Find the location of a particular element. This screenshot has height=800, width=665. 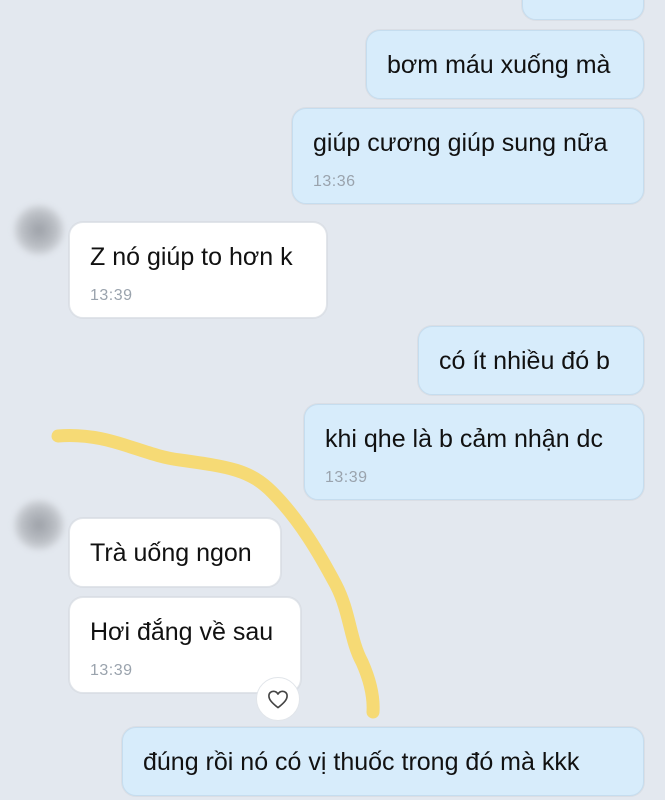

message-bubble-outgoing: bơm máu xuống mà is located at coordinates (505, 64).